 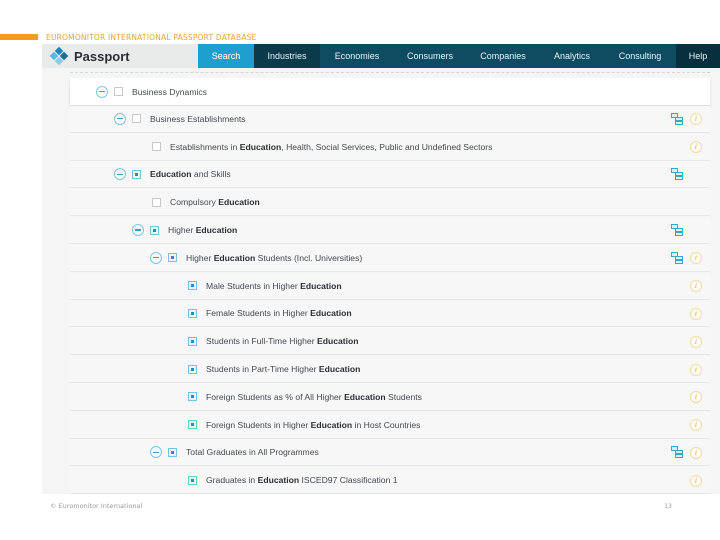 I want to click on row-label-text: Students, so click(x=403, y=396).